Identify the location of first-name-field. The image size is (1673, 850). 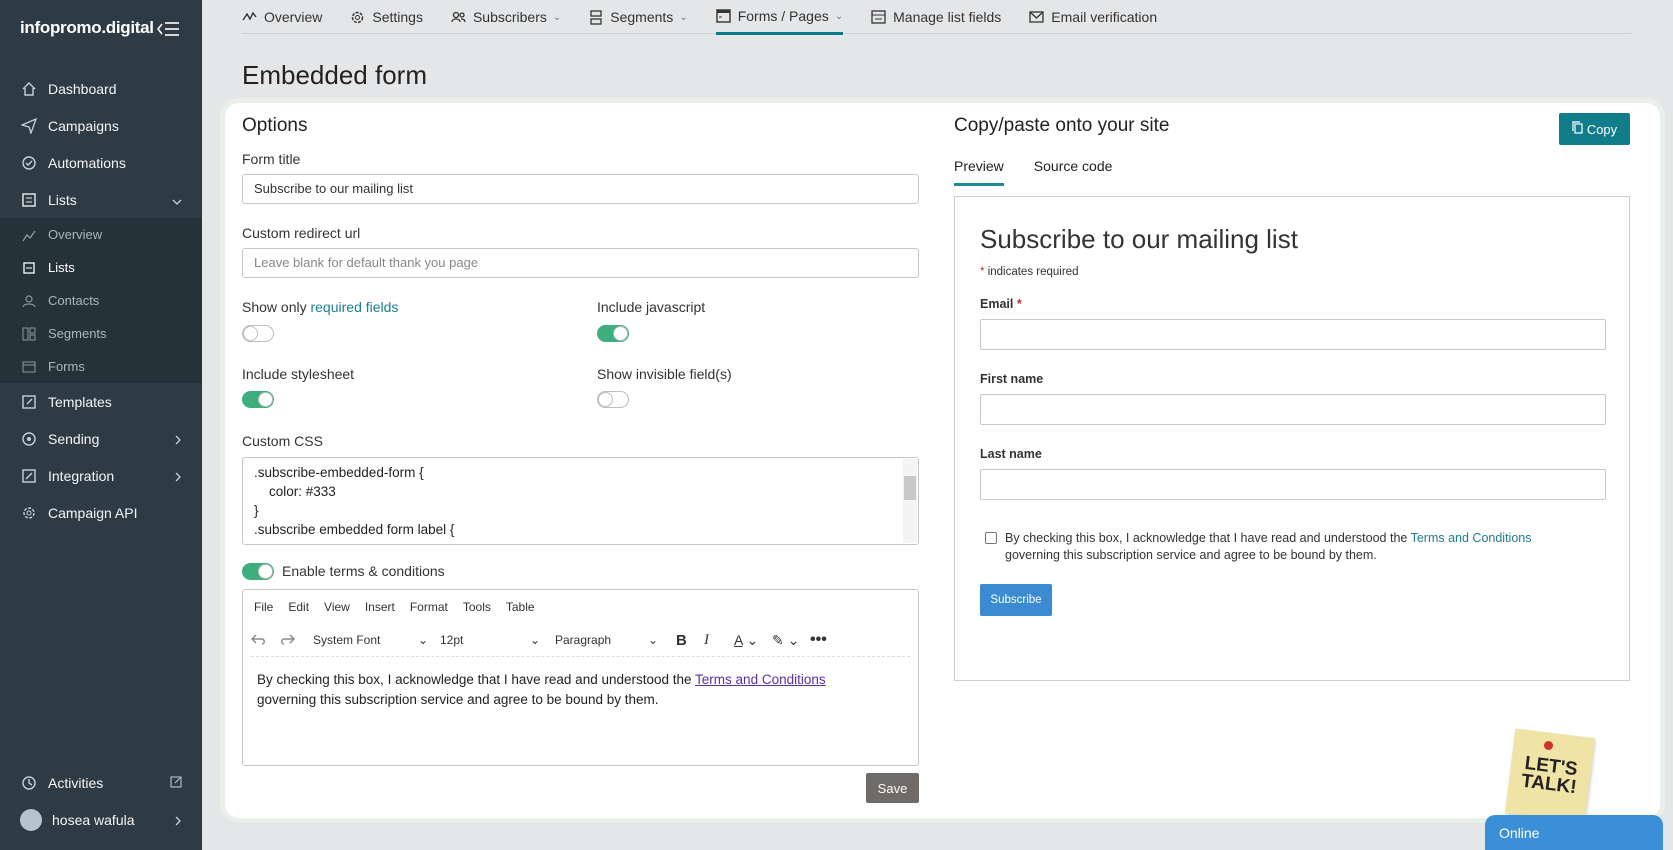
(1293, 409).